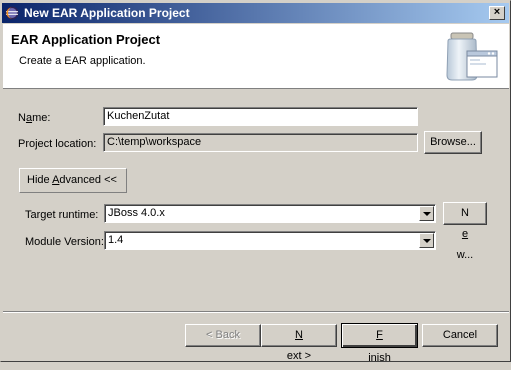 The image size is (511, 370). Describe the element at coordinates (260, 116) in the screenshot. I see `project-name-field: KuchenZutat` at that location.